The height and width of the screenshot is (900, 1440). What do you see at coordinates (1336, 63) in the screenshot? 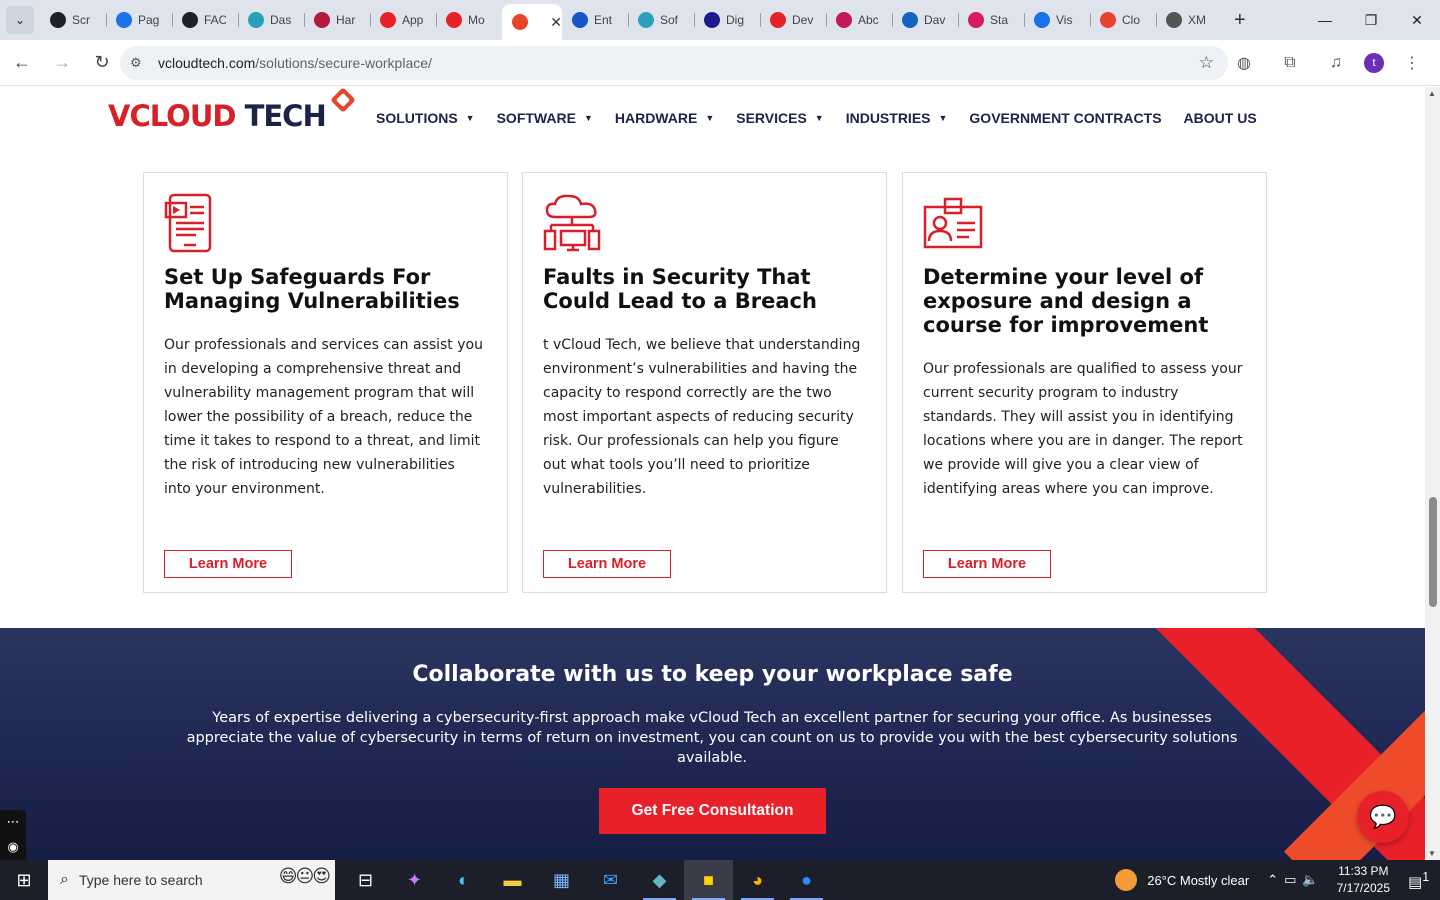
I see `media-controls-icon: ♫` at bounding box center [1336, 63].